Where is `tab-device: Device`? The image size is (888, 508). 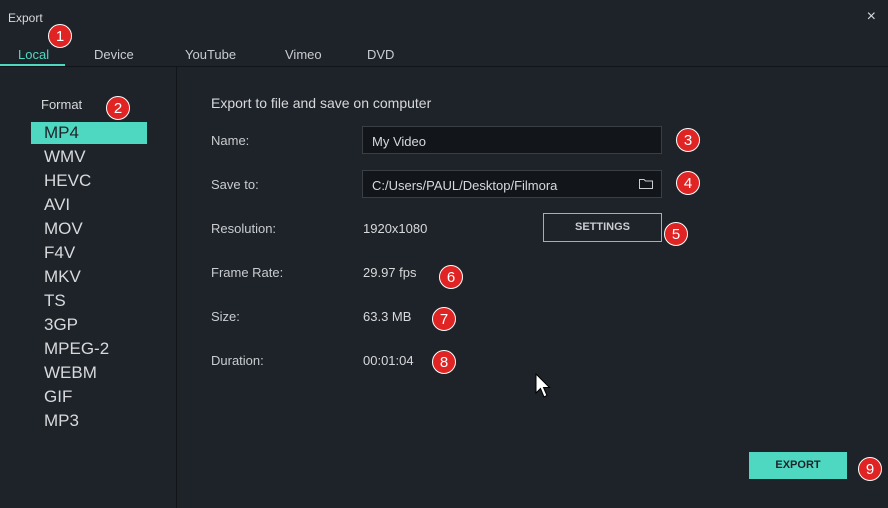 tab-device: Device is located at coordinates (114, 54).